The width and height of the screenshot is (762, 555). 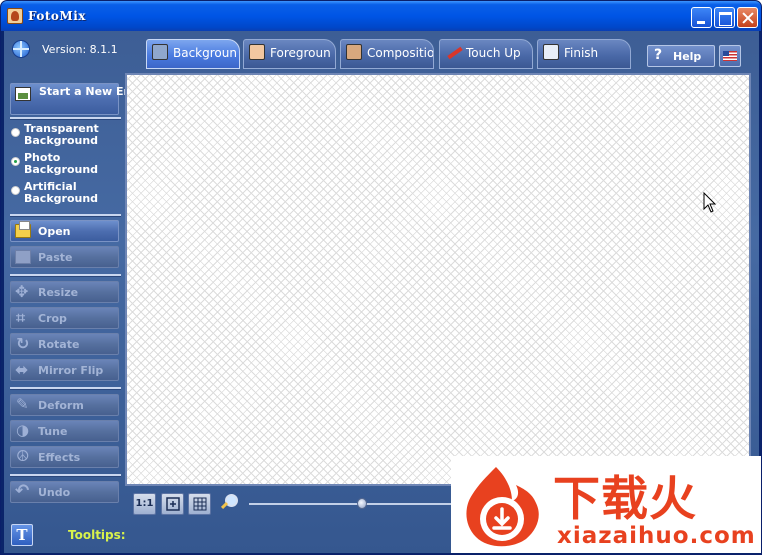 I want to click on zoom-slider-thumb, so click(x=362, y=503).